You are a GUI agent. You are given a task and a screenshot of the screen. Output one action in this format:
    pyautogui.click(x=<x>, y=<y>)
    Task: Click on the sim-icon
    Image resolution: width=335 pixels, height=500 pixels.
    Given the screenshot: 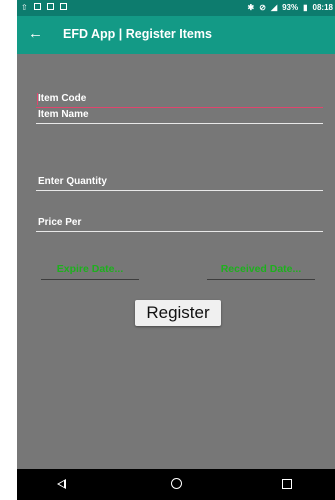 What is the action you would take?
    pyautogui.click(x=50, y=6)
    